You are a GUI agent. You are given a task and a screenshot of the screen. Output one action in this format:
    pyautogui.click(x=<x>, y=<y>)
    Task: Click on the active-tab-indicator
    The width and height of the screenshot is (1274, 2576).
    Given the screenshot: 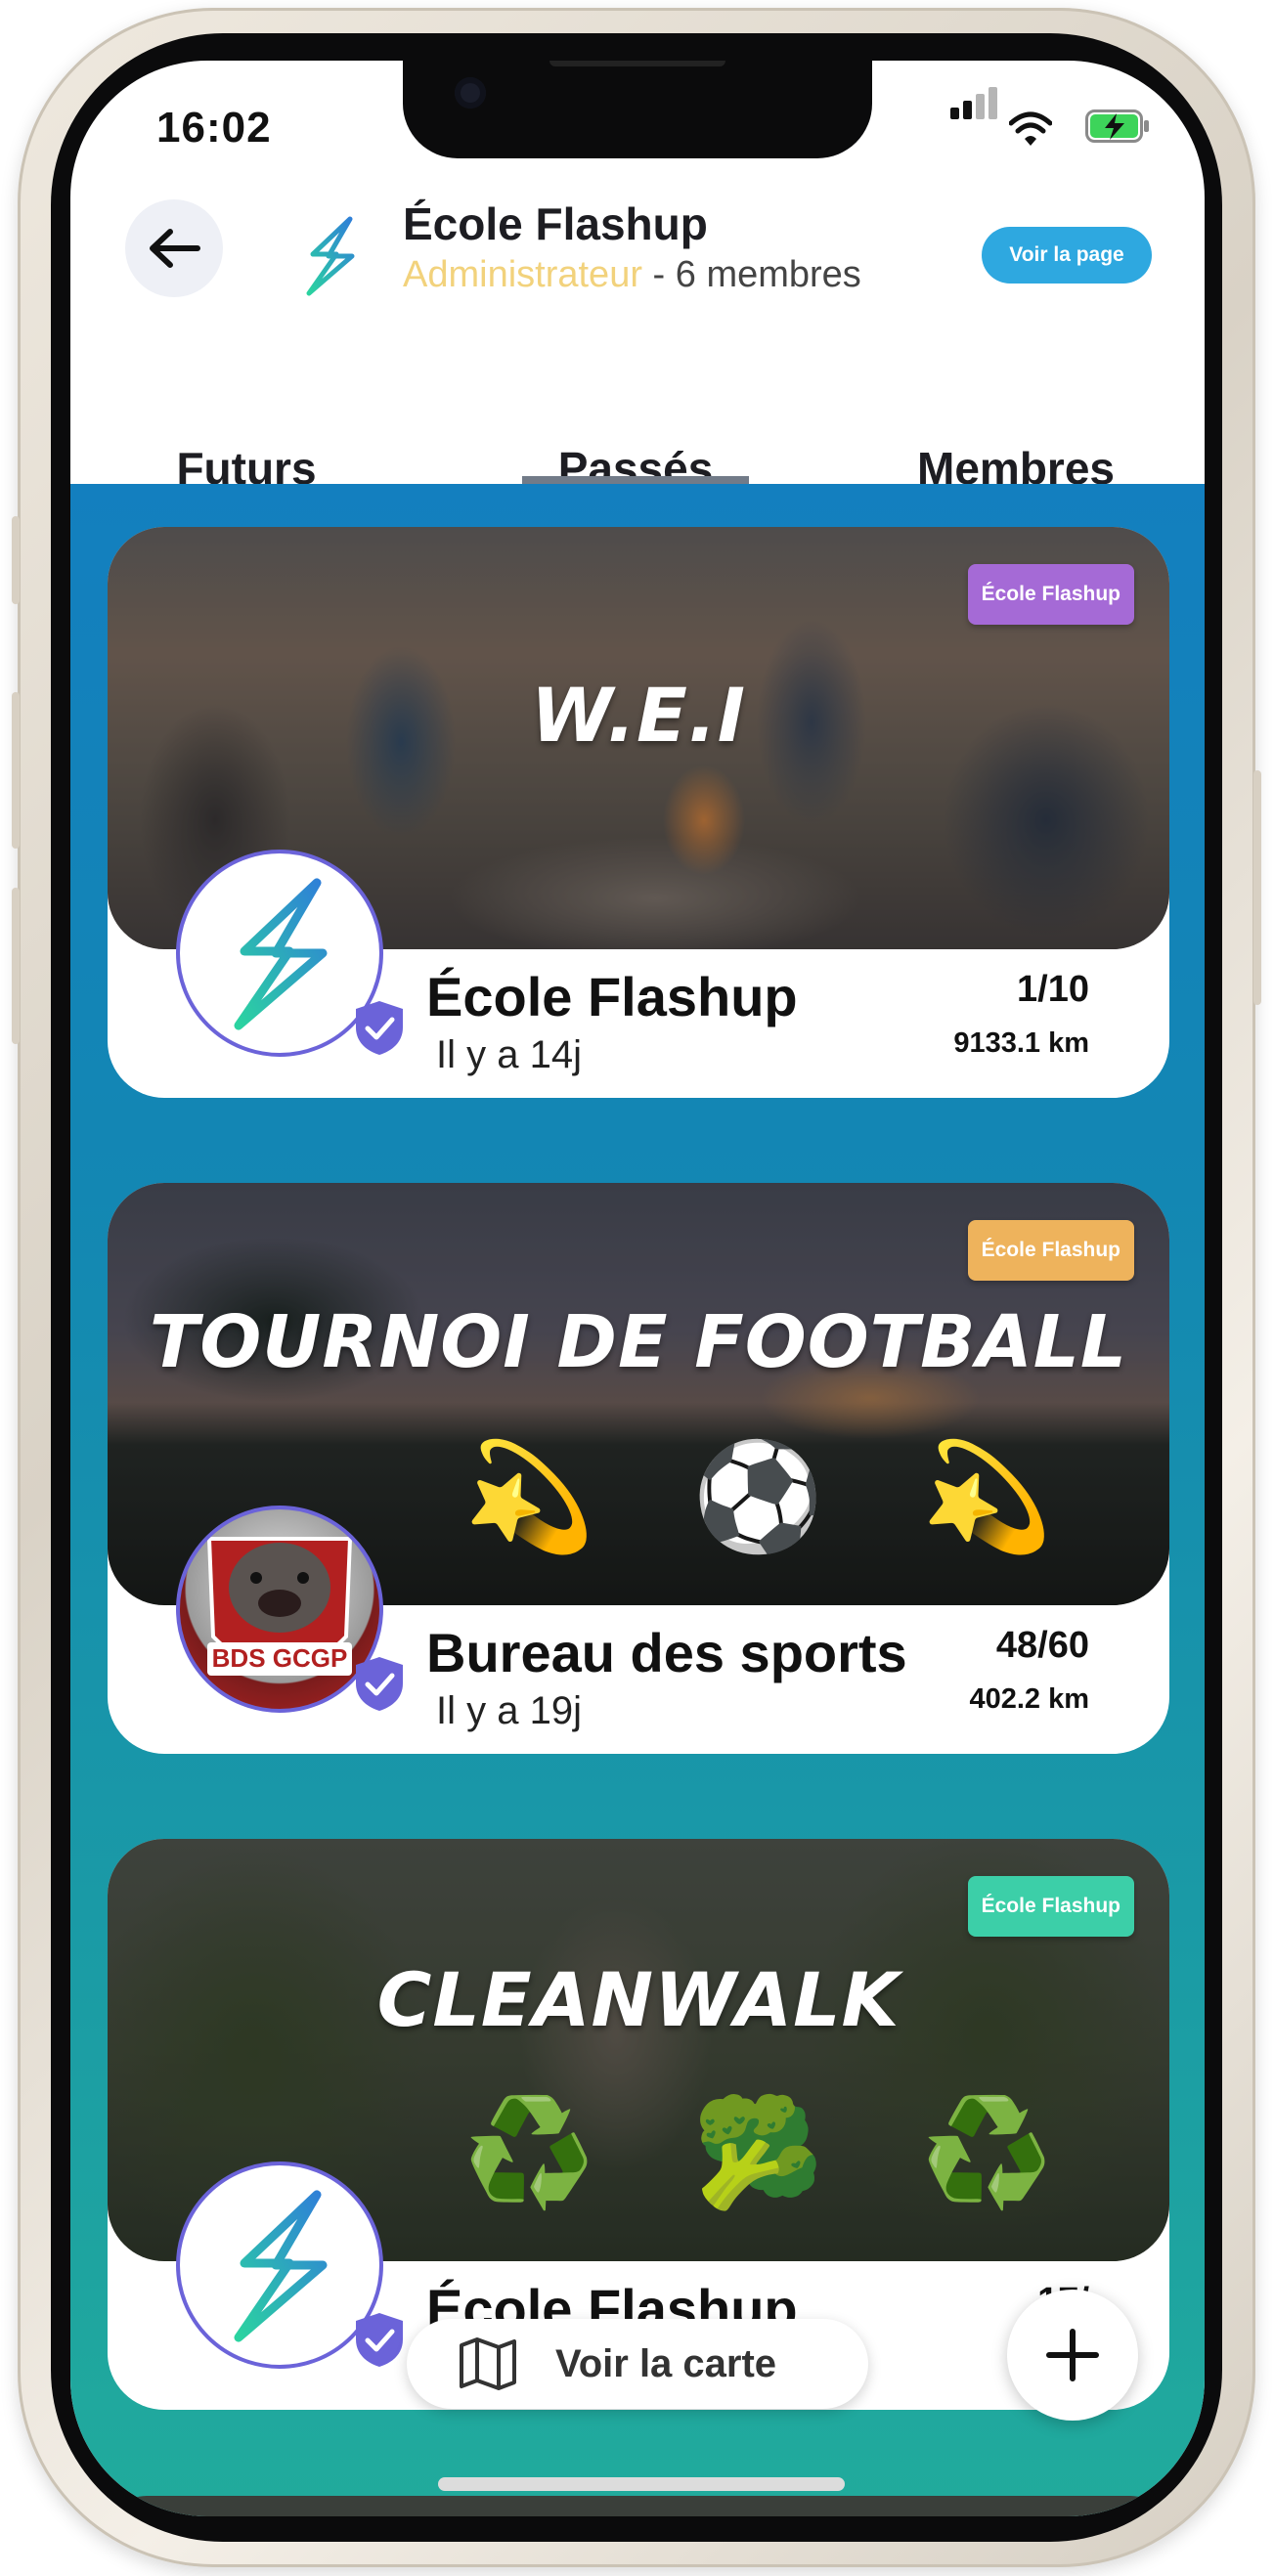 What is the action you would take?
    pyautogui.click(x=635, y=480)
    